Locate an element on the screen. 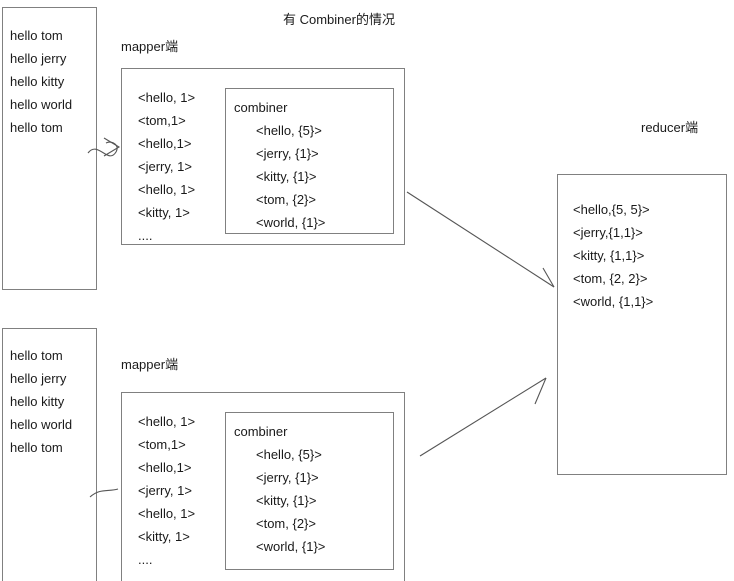  kv-pair: <world, {1,1}> is located at coordinates (613, 301).